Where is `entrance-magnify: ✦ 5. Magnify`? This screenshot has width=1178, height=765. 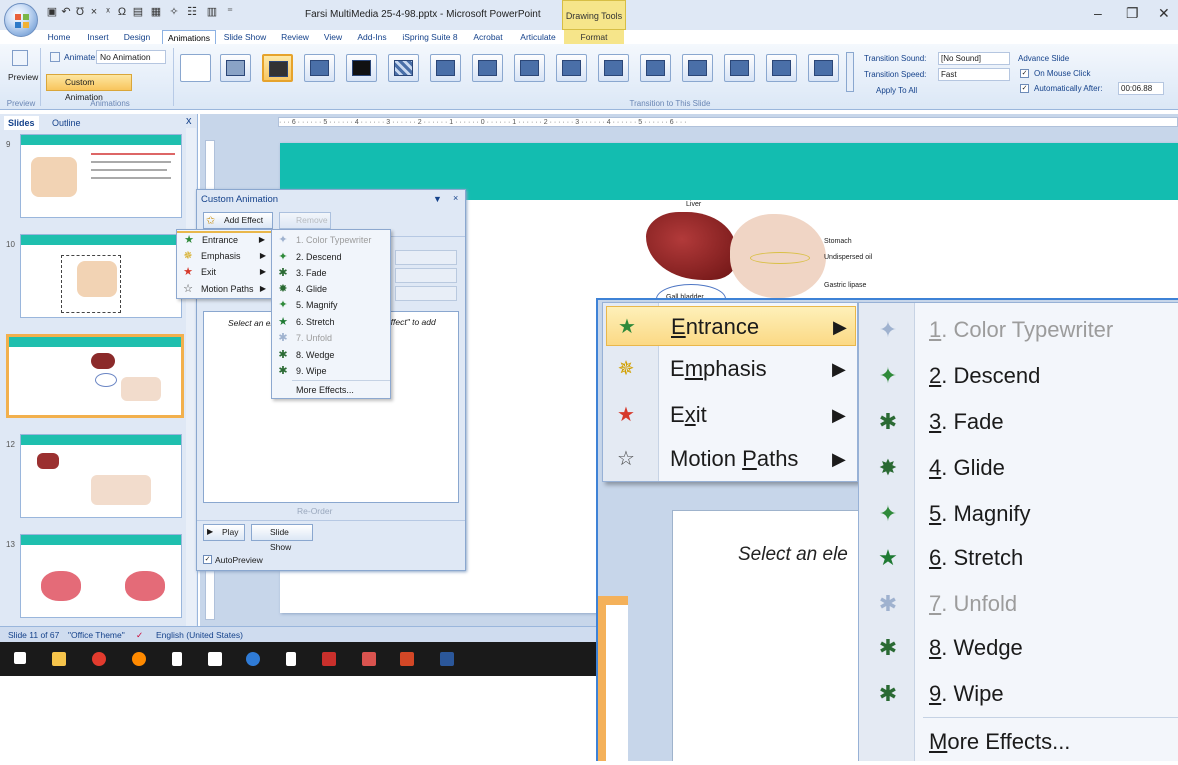
entrance-magnify: ✦ 5. Magnify is located at coordinates (1018, 514).